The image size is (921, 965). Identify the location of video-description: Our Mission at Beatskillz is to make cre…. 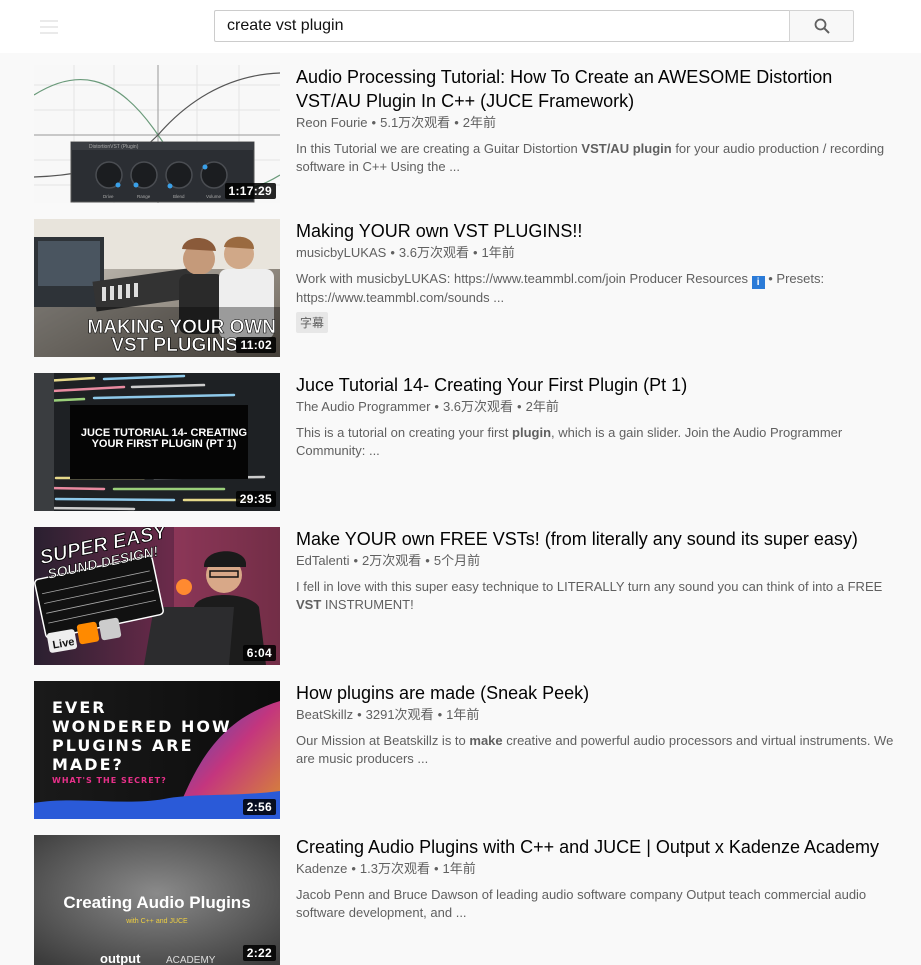
(596, 750).